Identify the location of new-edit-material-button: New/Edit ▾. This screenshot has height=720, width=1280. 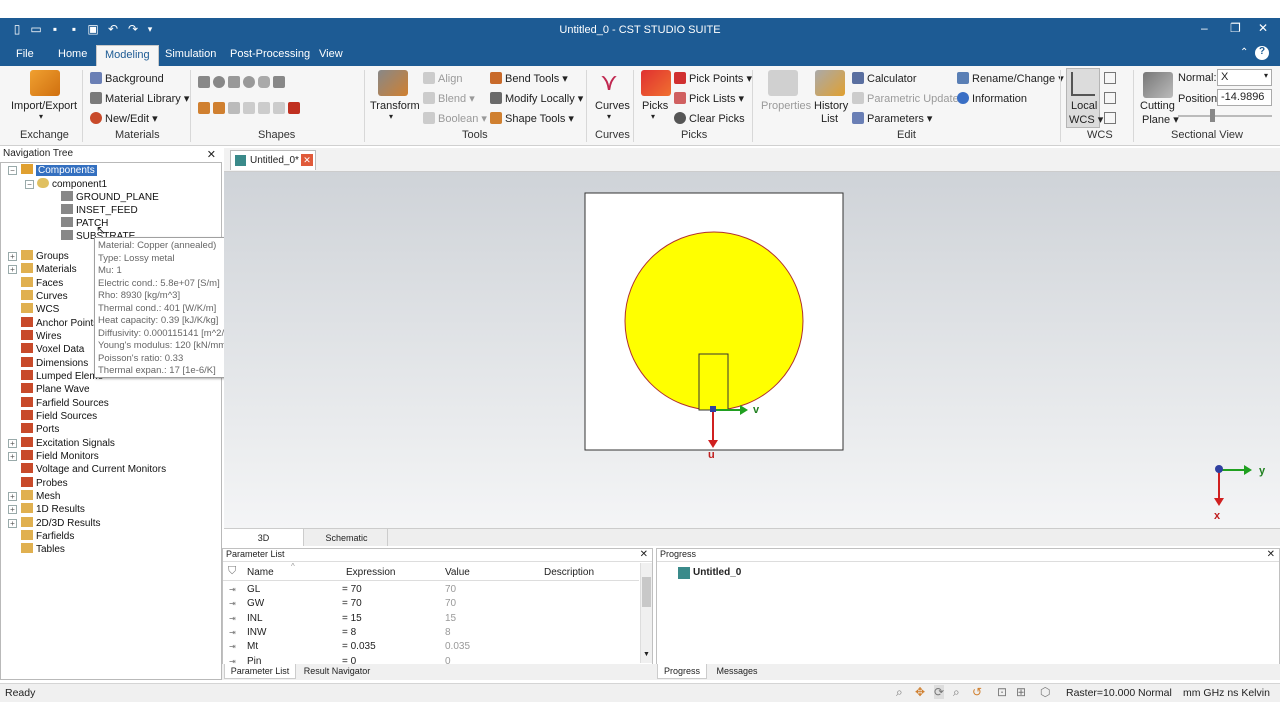
(124, 118).